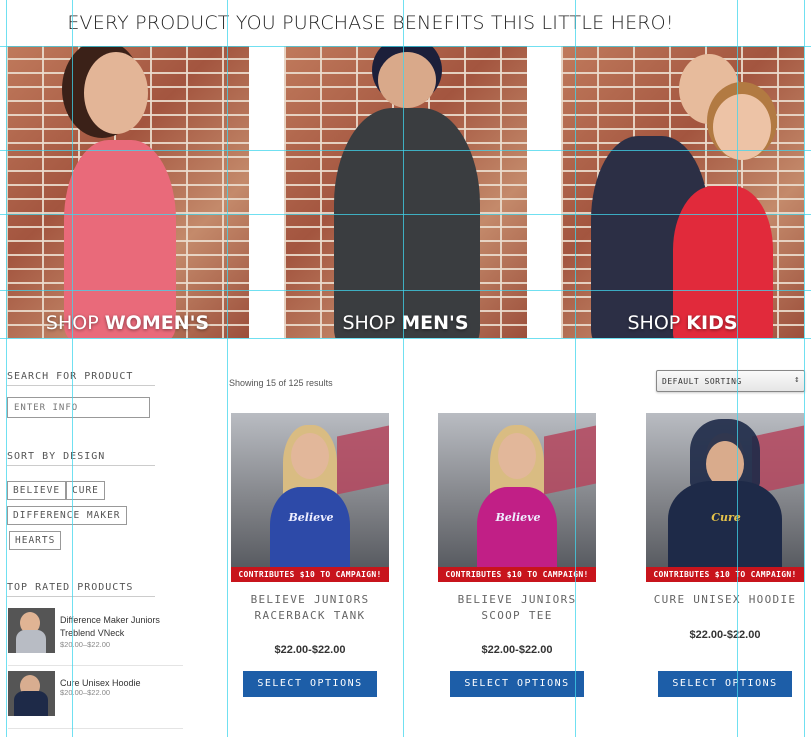  I want to click on top-rated-name: Difference Maker Juniors Treblend VNeck, so click(110, 626).